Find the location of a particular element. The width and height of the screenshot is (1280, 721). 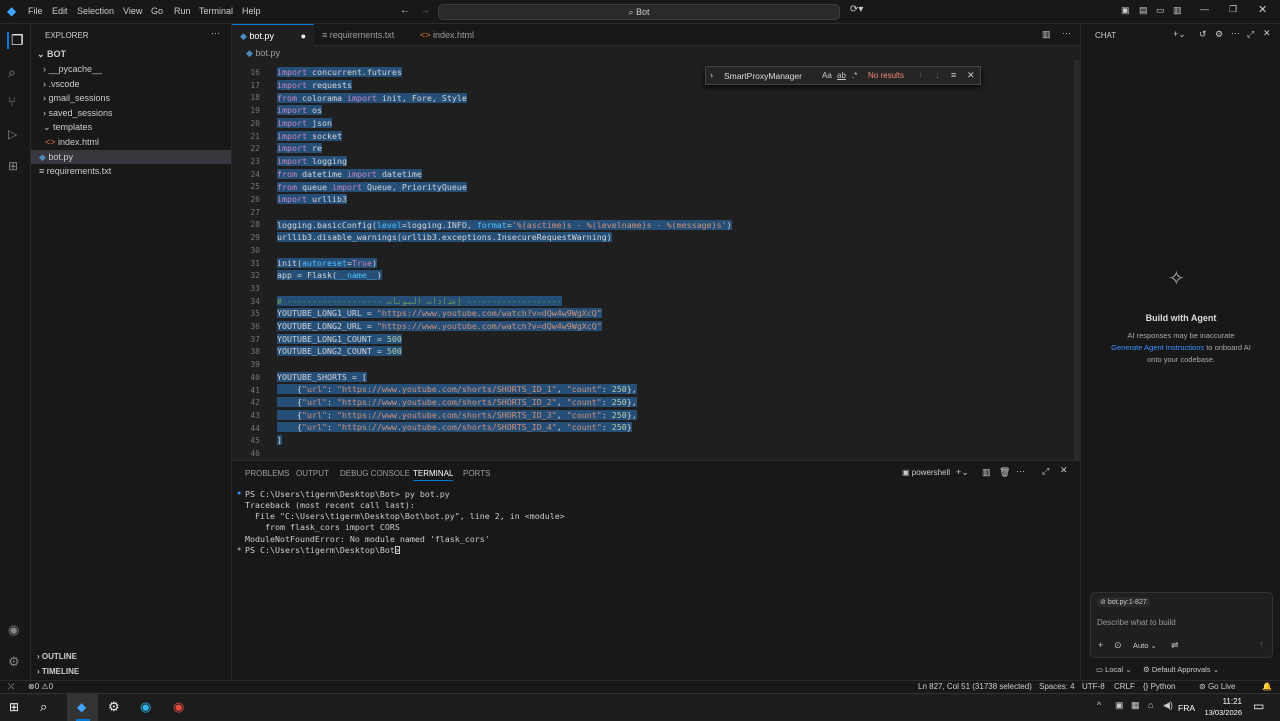

chrome-browser-icon: ◉ is located at coordinates (178, 707).